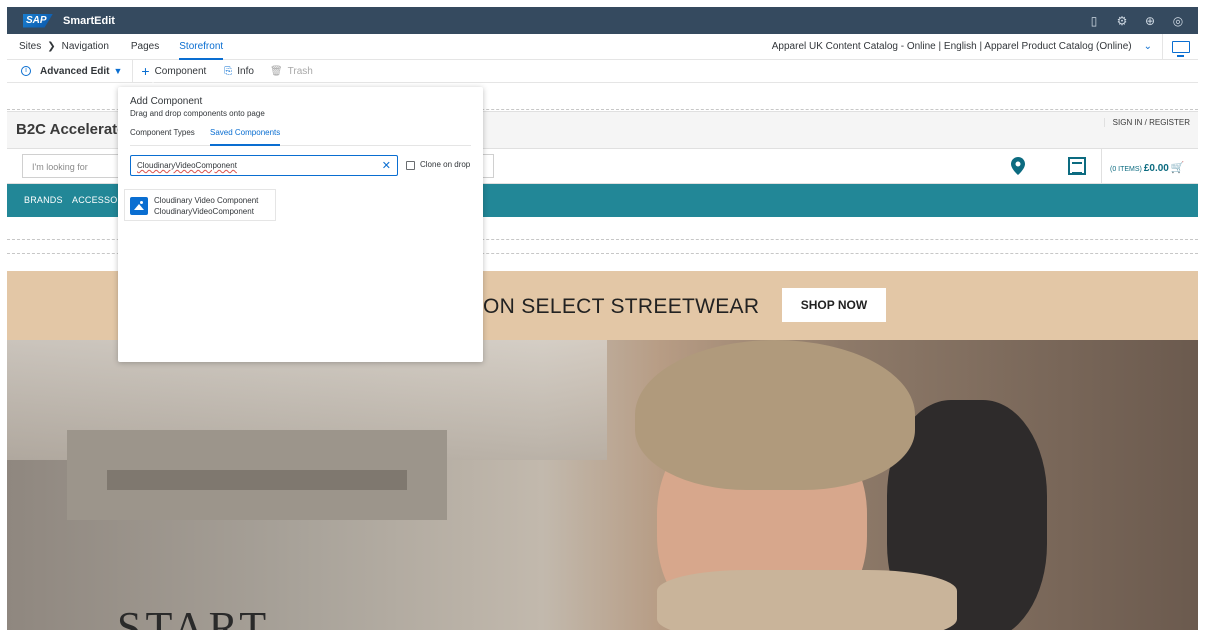 The image size is (1205, 630). What do you see at coordinates (300, 137) in the screenshot?
I see `panel-tabs: Component Types Saved Components` at bounding box center [300, 137].